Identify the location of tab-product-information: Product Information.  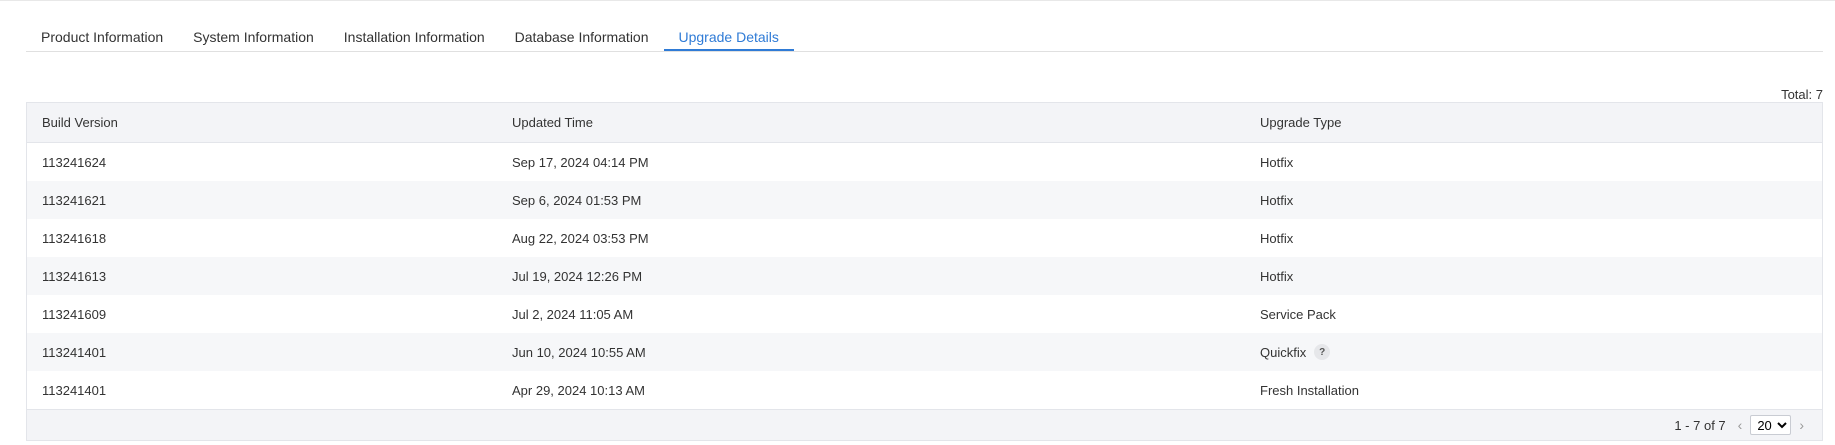
(102, 26).